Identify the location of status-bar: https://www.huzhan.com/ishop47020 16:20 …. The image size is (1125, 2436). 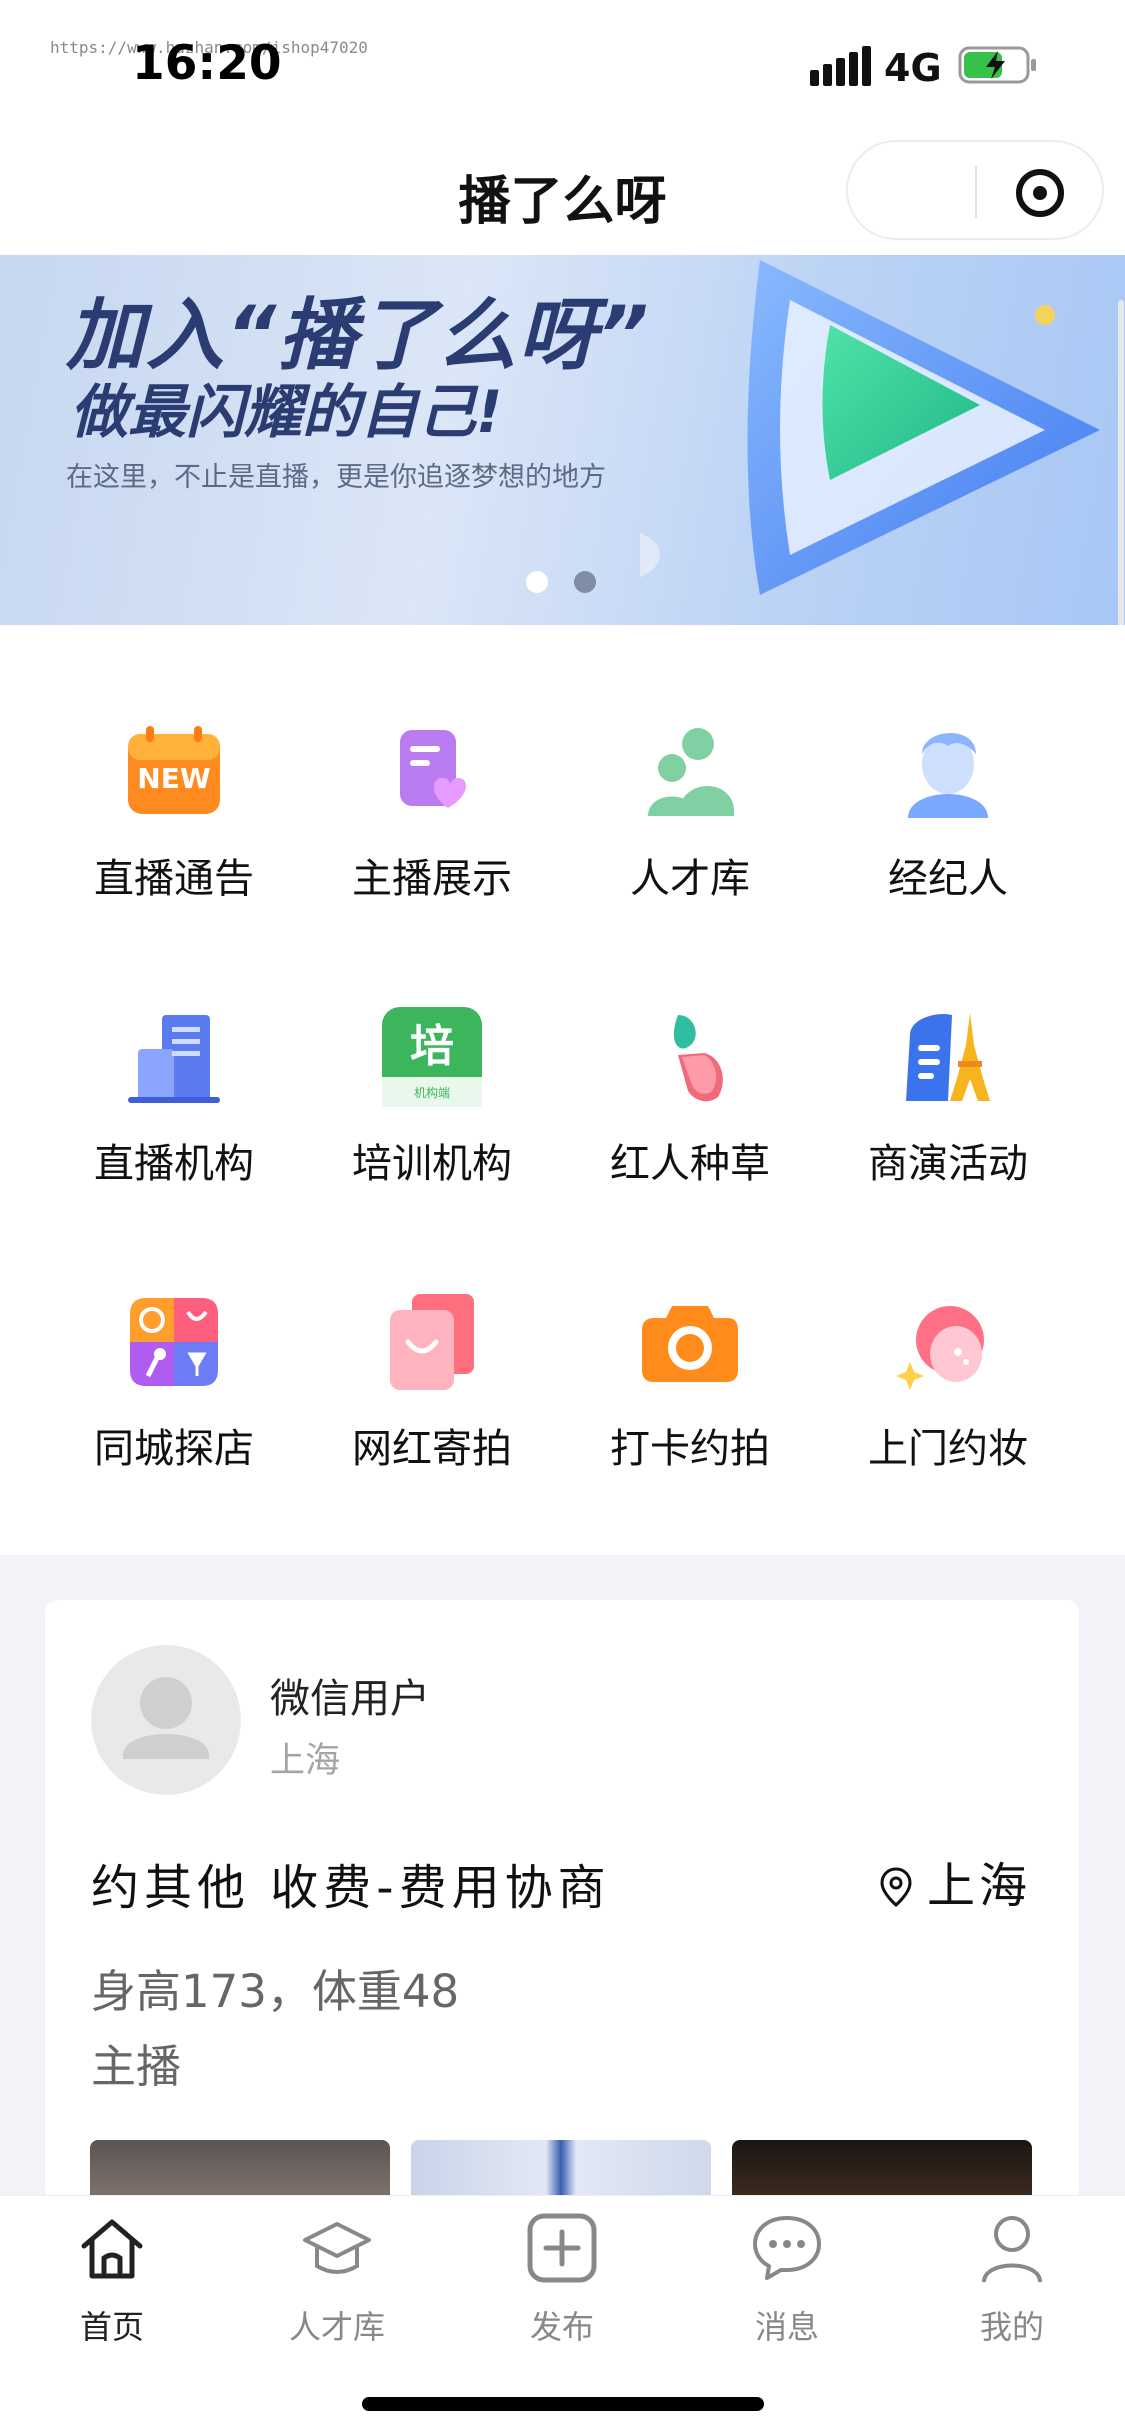
(562, 67).